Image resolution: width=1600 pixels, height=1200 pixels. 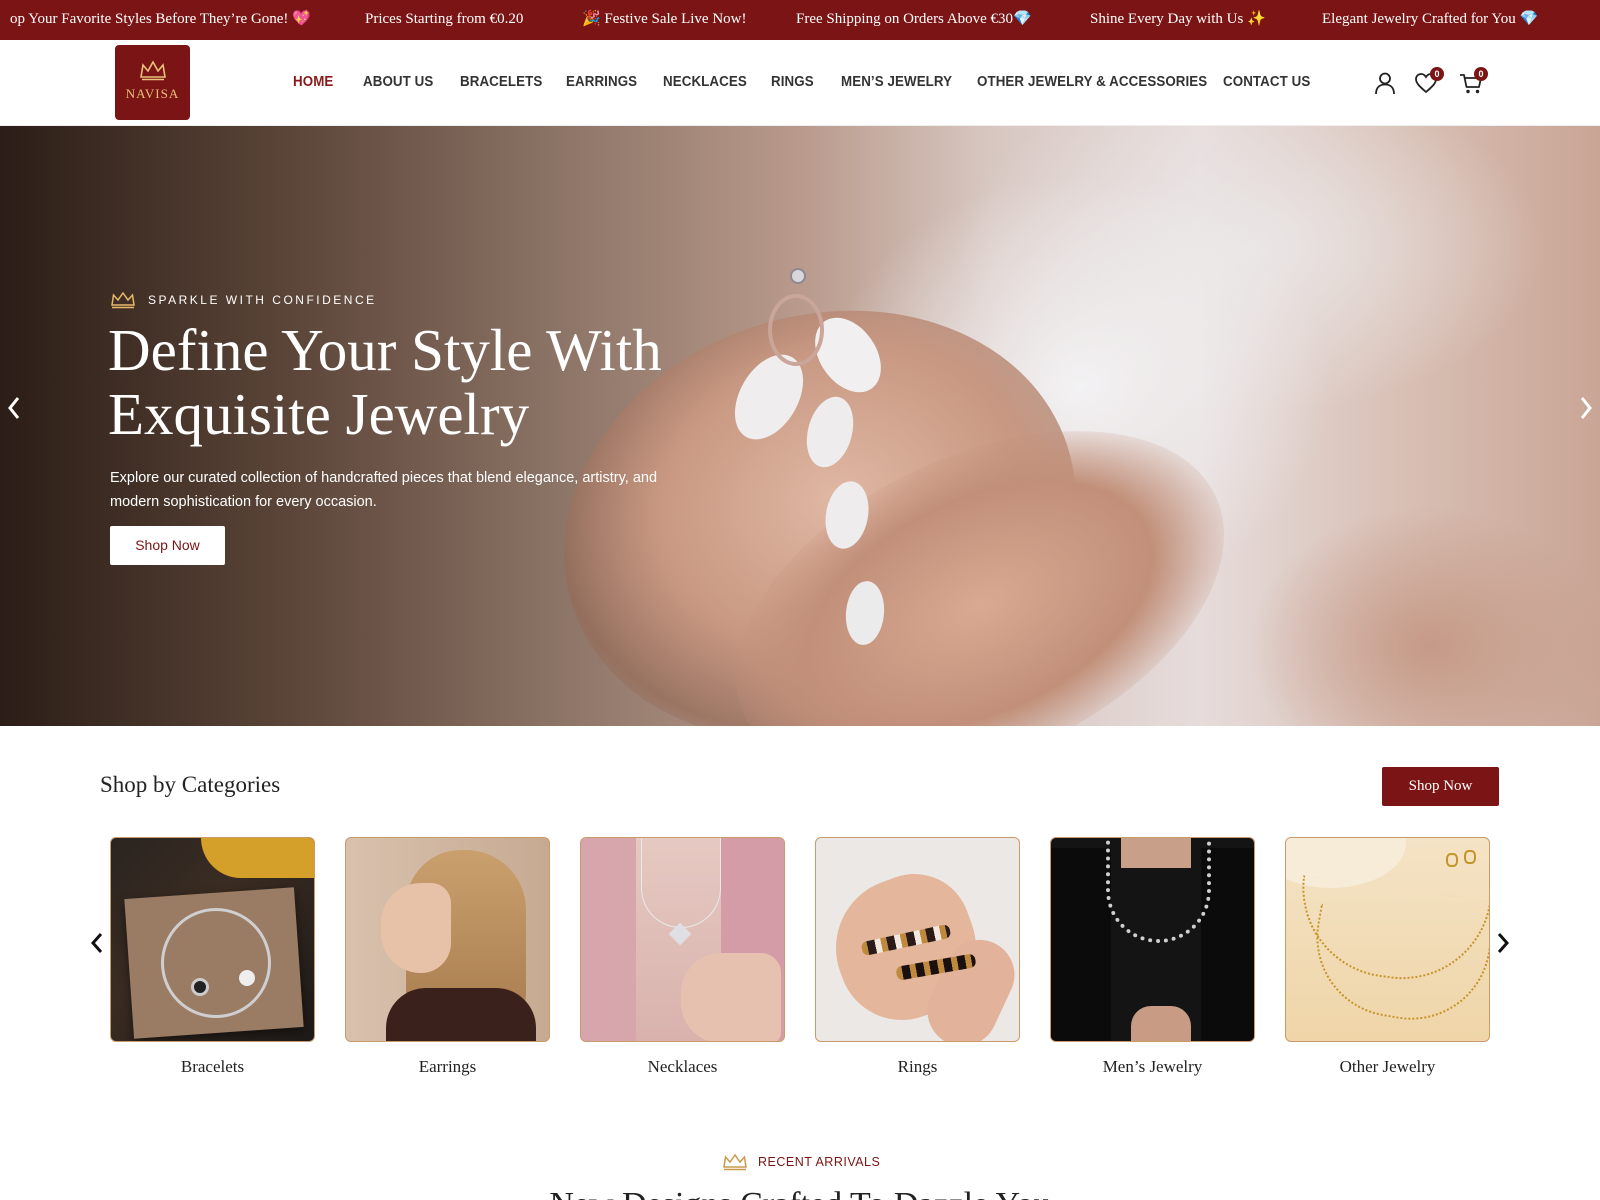 I want to click on category-label-earrings: Earrings, so click(x=447, y=1067).